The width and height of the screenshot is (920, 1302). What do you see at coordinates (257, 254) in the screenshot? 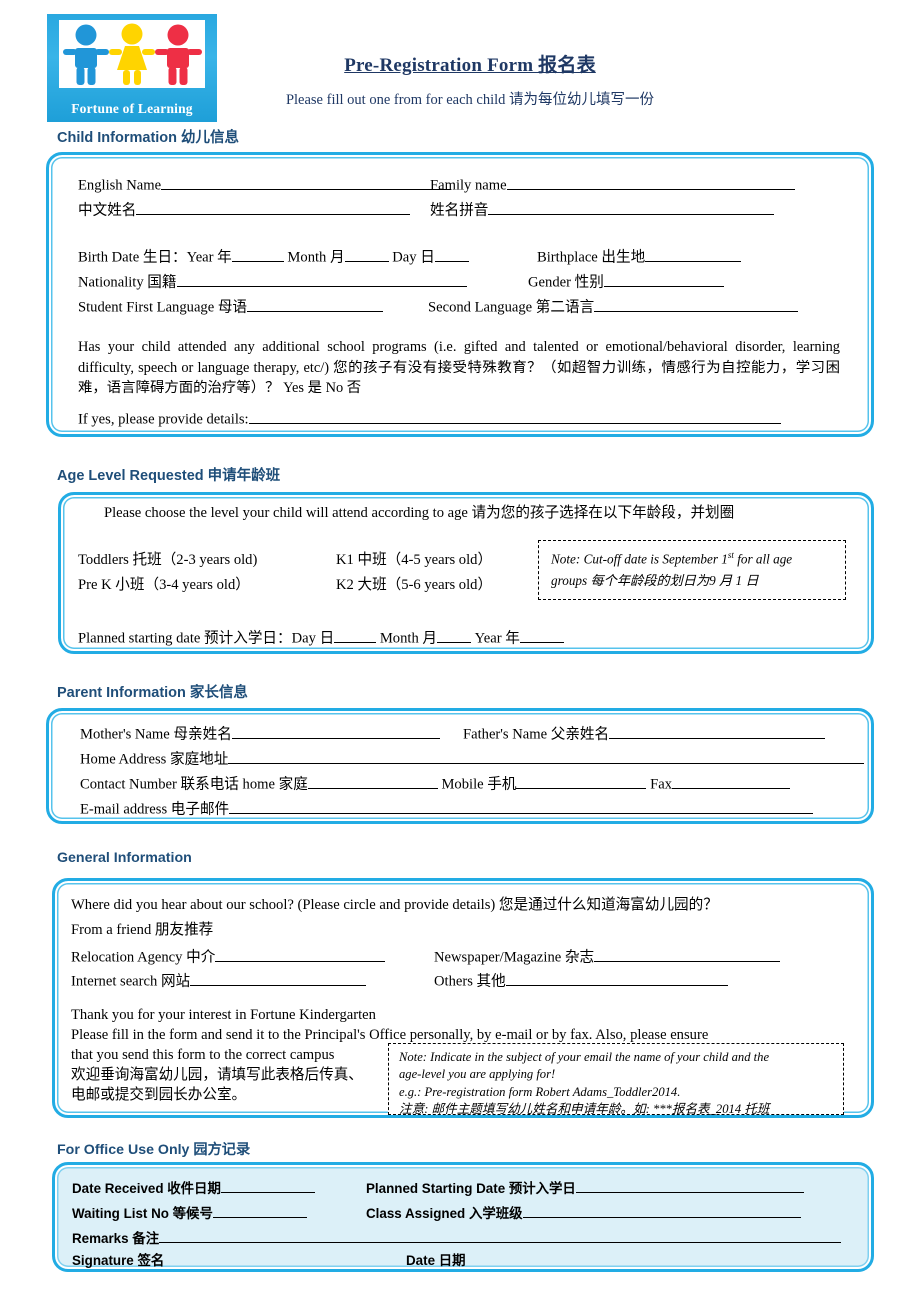
I see `input-birth-year` at bounding box center [257, 254].